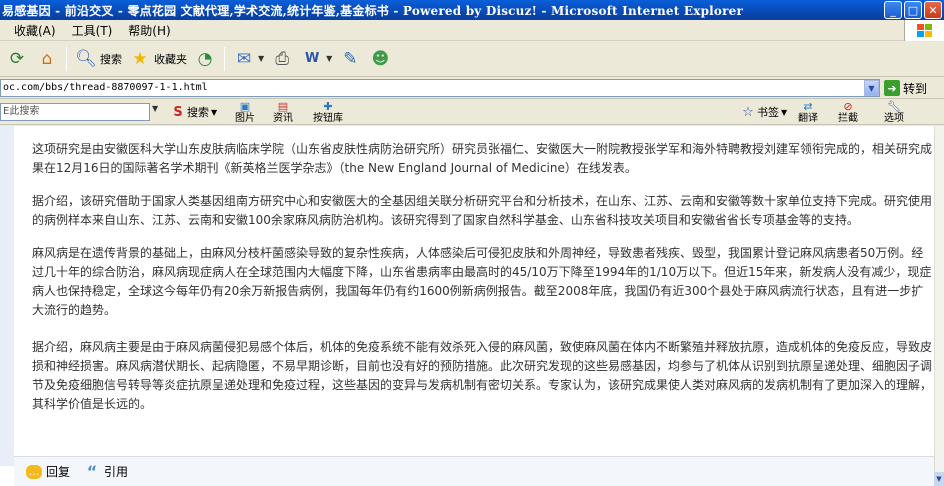 The image size is (944, 486). What do you see at coordinates (472, 59) in the screenshot?
I see `standard-toolbar: ⟳ ⌂ 🔍︎ 搜索 ★ 收藏夹 ◔ ✉ ▼ ⎙ W ▼ ✎ ☻` at bounding box center [472, 59].